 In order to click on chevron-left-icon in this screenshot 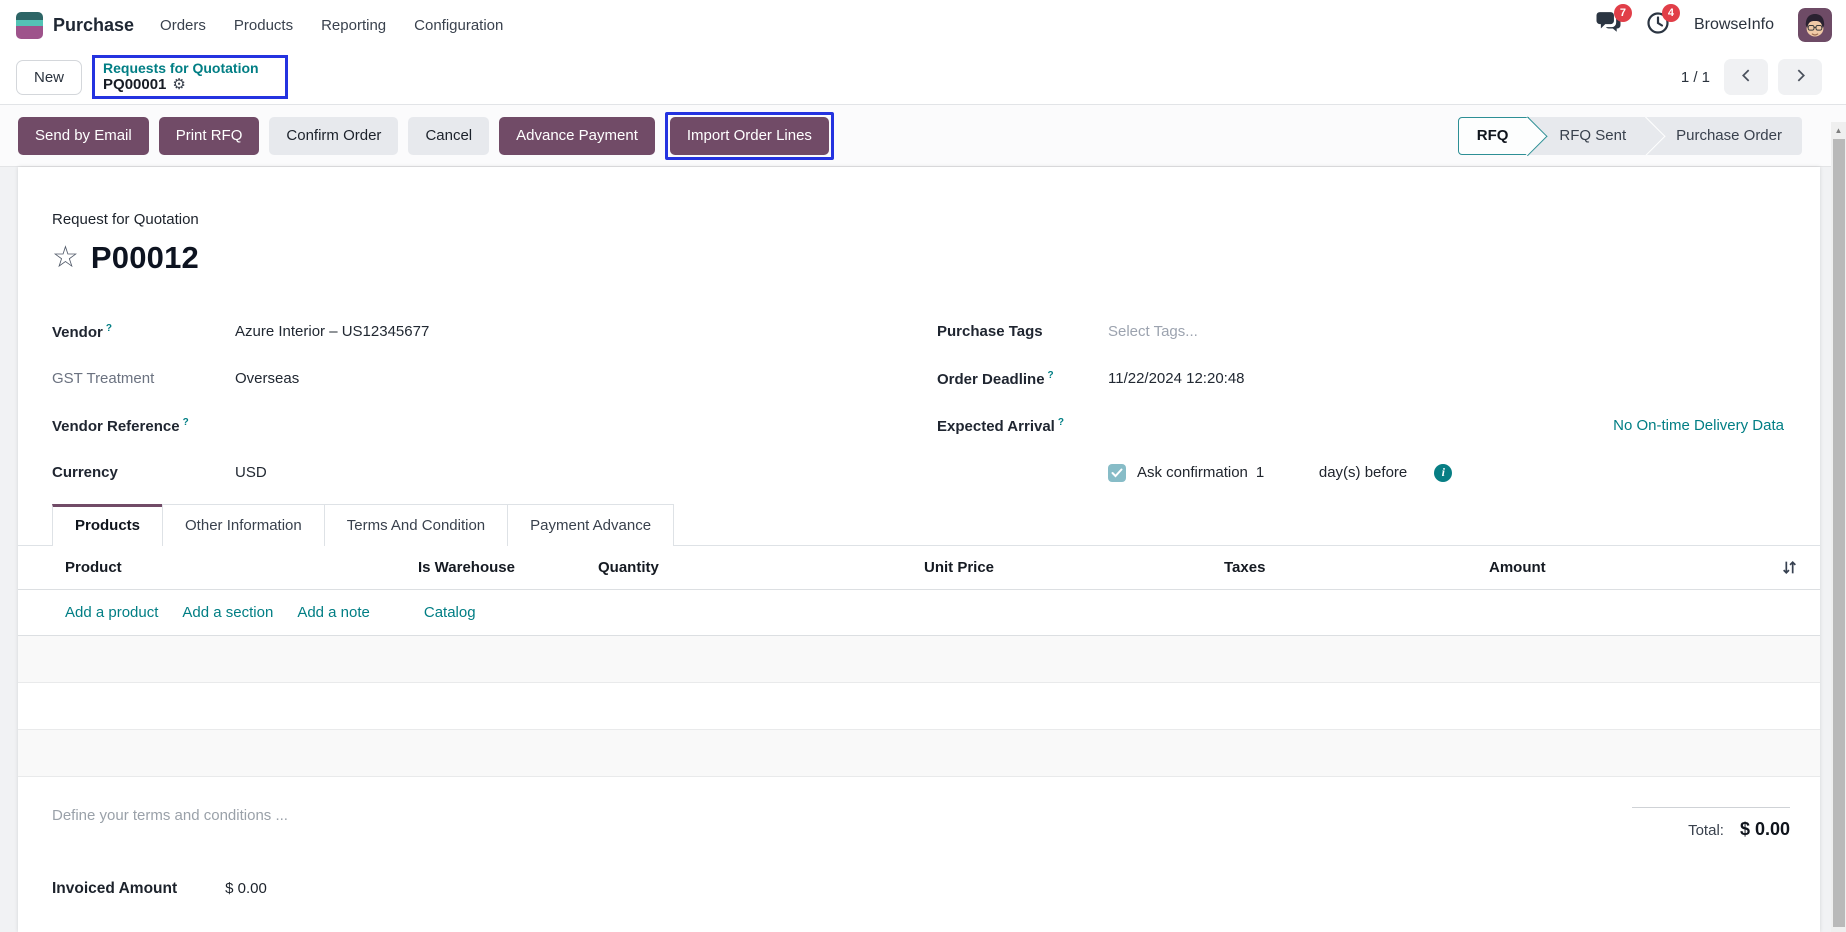, I will do `click(1746, 77)`.